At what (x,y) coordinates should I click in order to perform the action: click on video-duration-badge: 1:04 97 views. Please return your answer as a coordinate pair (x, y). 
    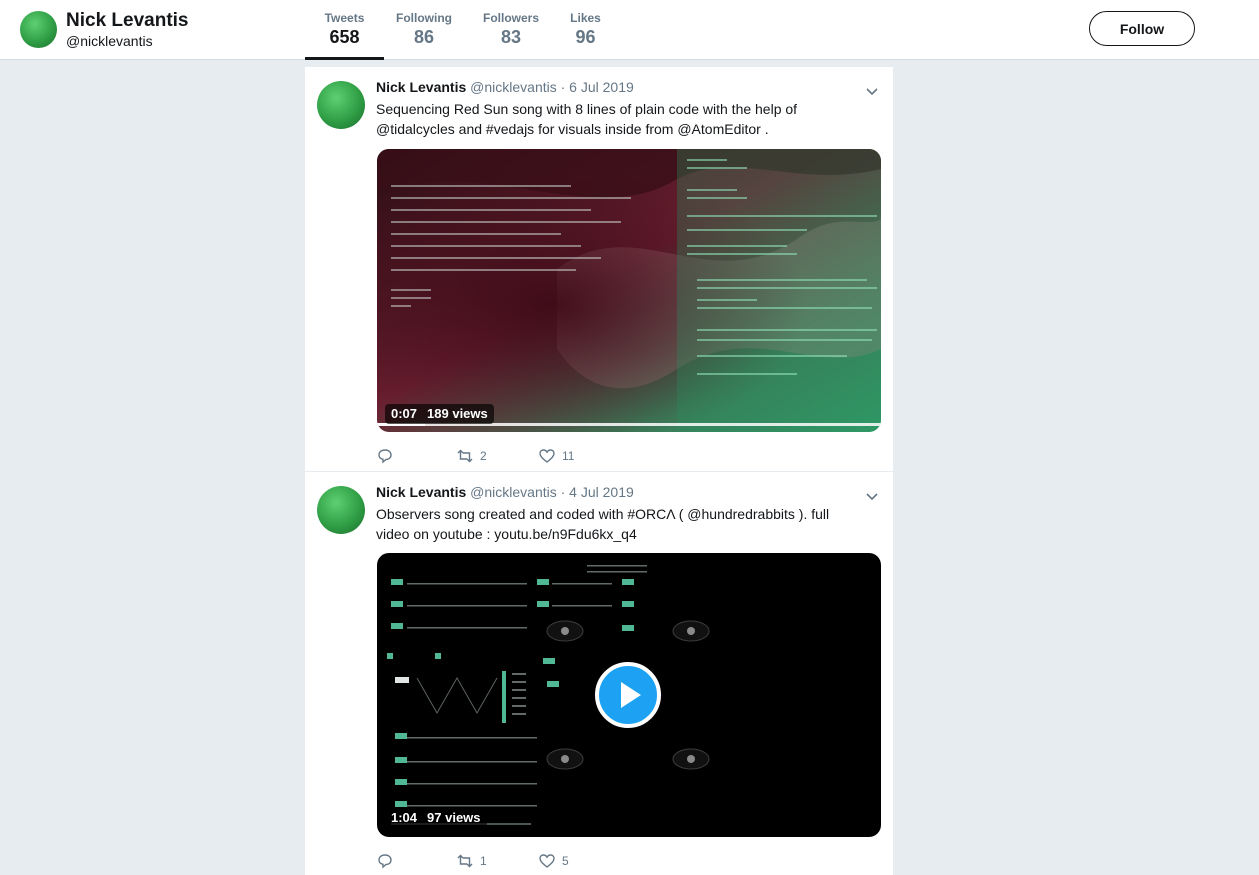
    Looking at the image, I should click on (436, 818).